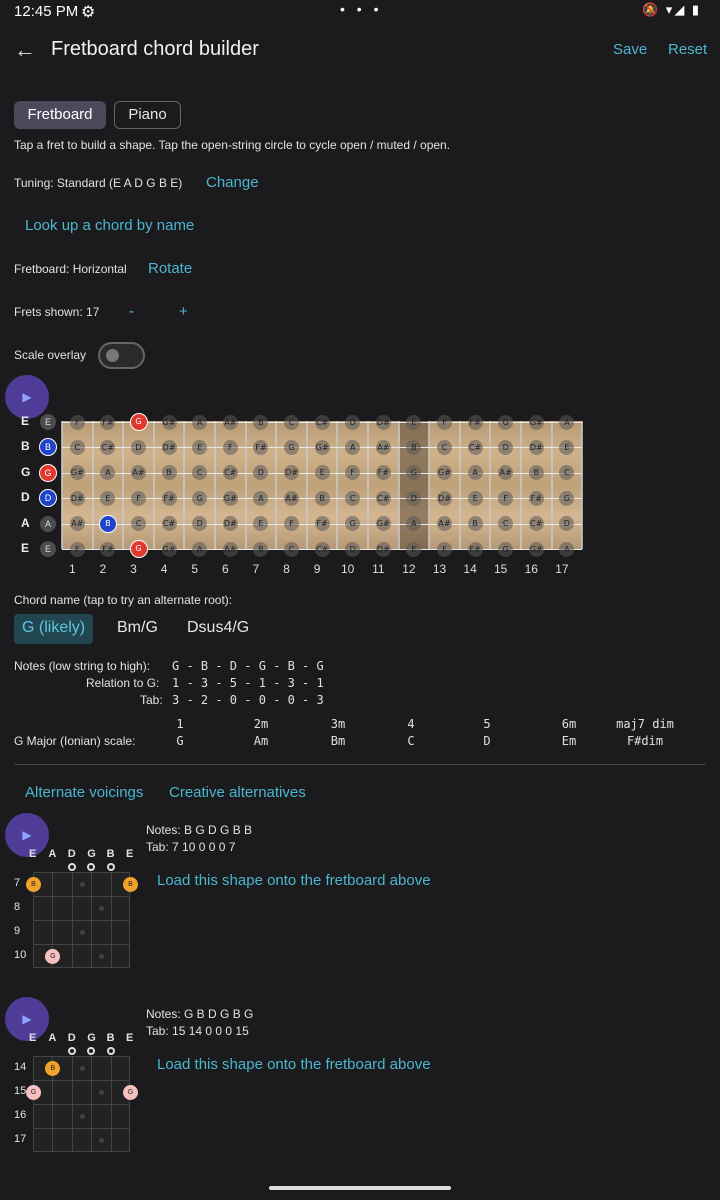 The width and height of the screenshot is (720, 1200). What do you see at coordinates (630, 49) in the screenshot?
I see `save-button: Save` at bounding box center [630, 49].